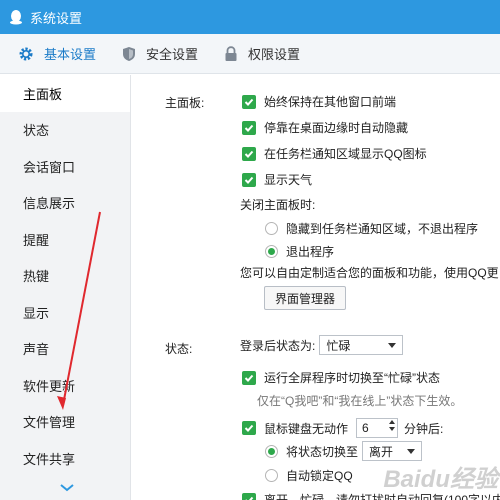 Image resolution: width=500 pixels, height=500 pixels. Describe the element at coordinates (16, 17) in the screenshot. I see `qq-penguin-icon` at that location.